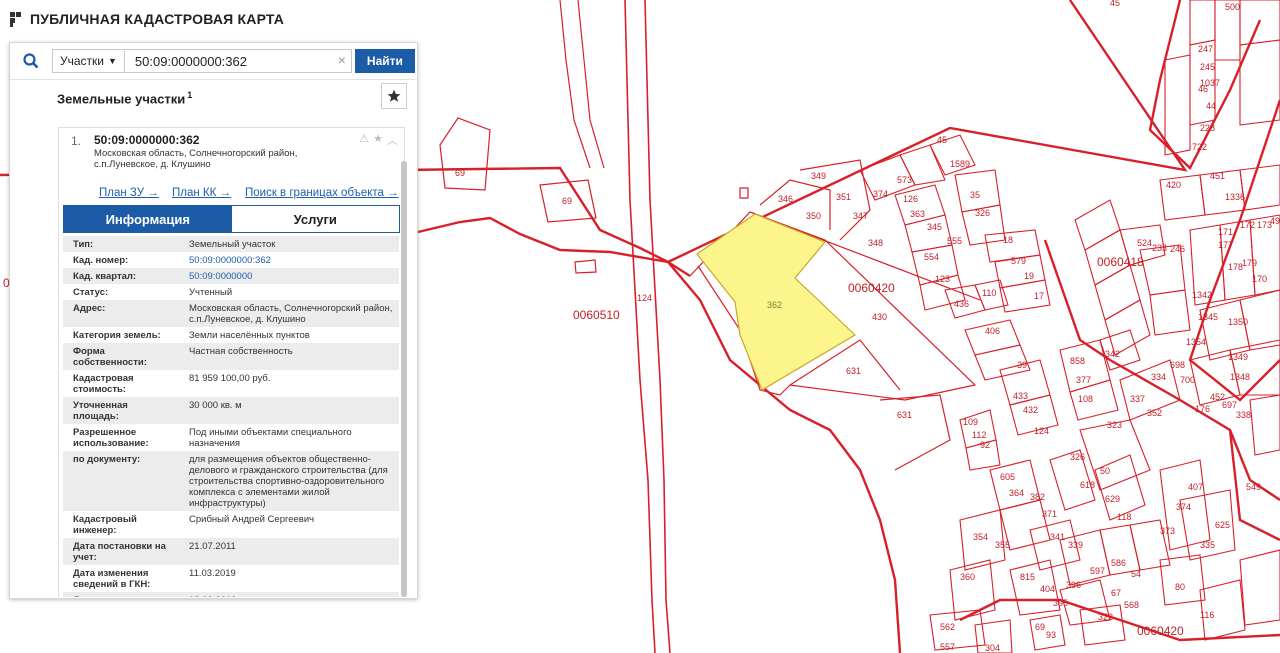 Image resolution: width=1280 pixels, height=653 pixels. I want to click on parcel-number-label: 1345, so click(1208, 317).